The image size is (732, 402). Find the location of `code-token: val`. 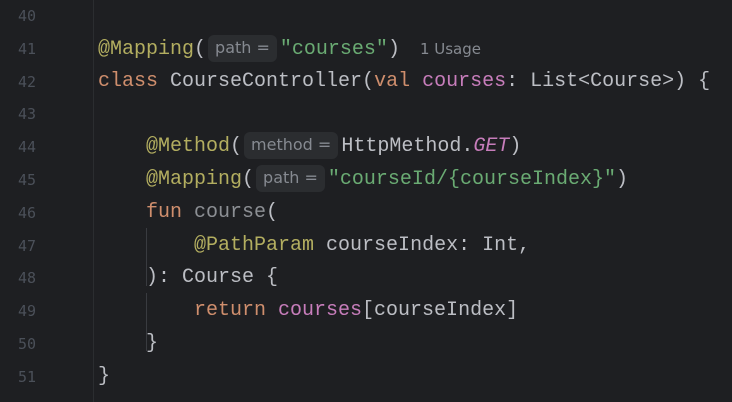

code-token: val is located at coordinates (398, 81).